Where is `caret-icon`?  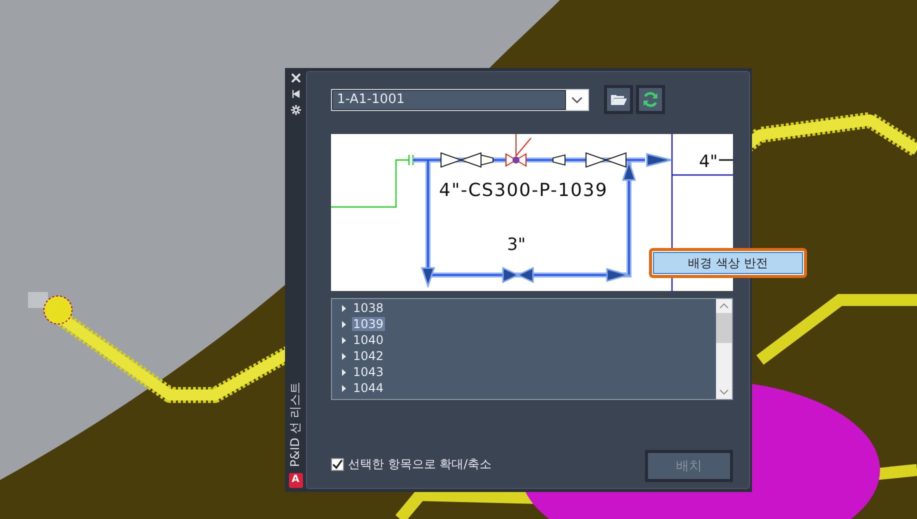 caret-icon is located at coordinates (577, 100).